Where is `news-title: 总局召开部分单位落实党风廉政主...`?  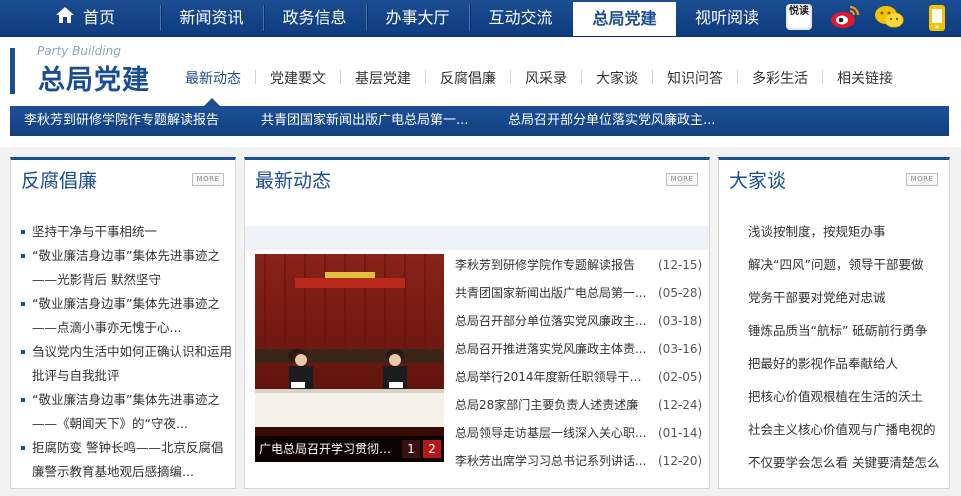
news-title: 总局召开部分单位落实党风廉政主... is located at coordinates (551, 321).